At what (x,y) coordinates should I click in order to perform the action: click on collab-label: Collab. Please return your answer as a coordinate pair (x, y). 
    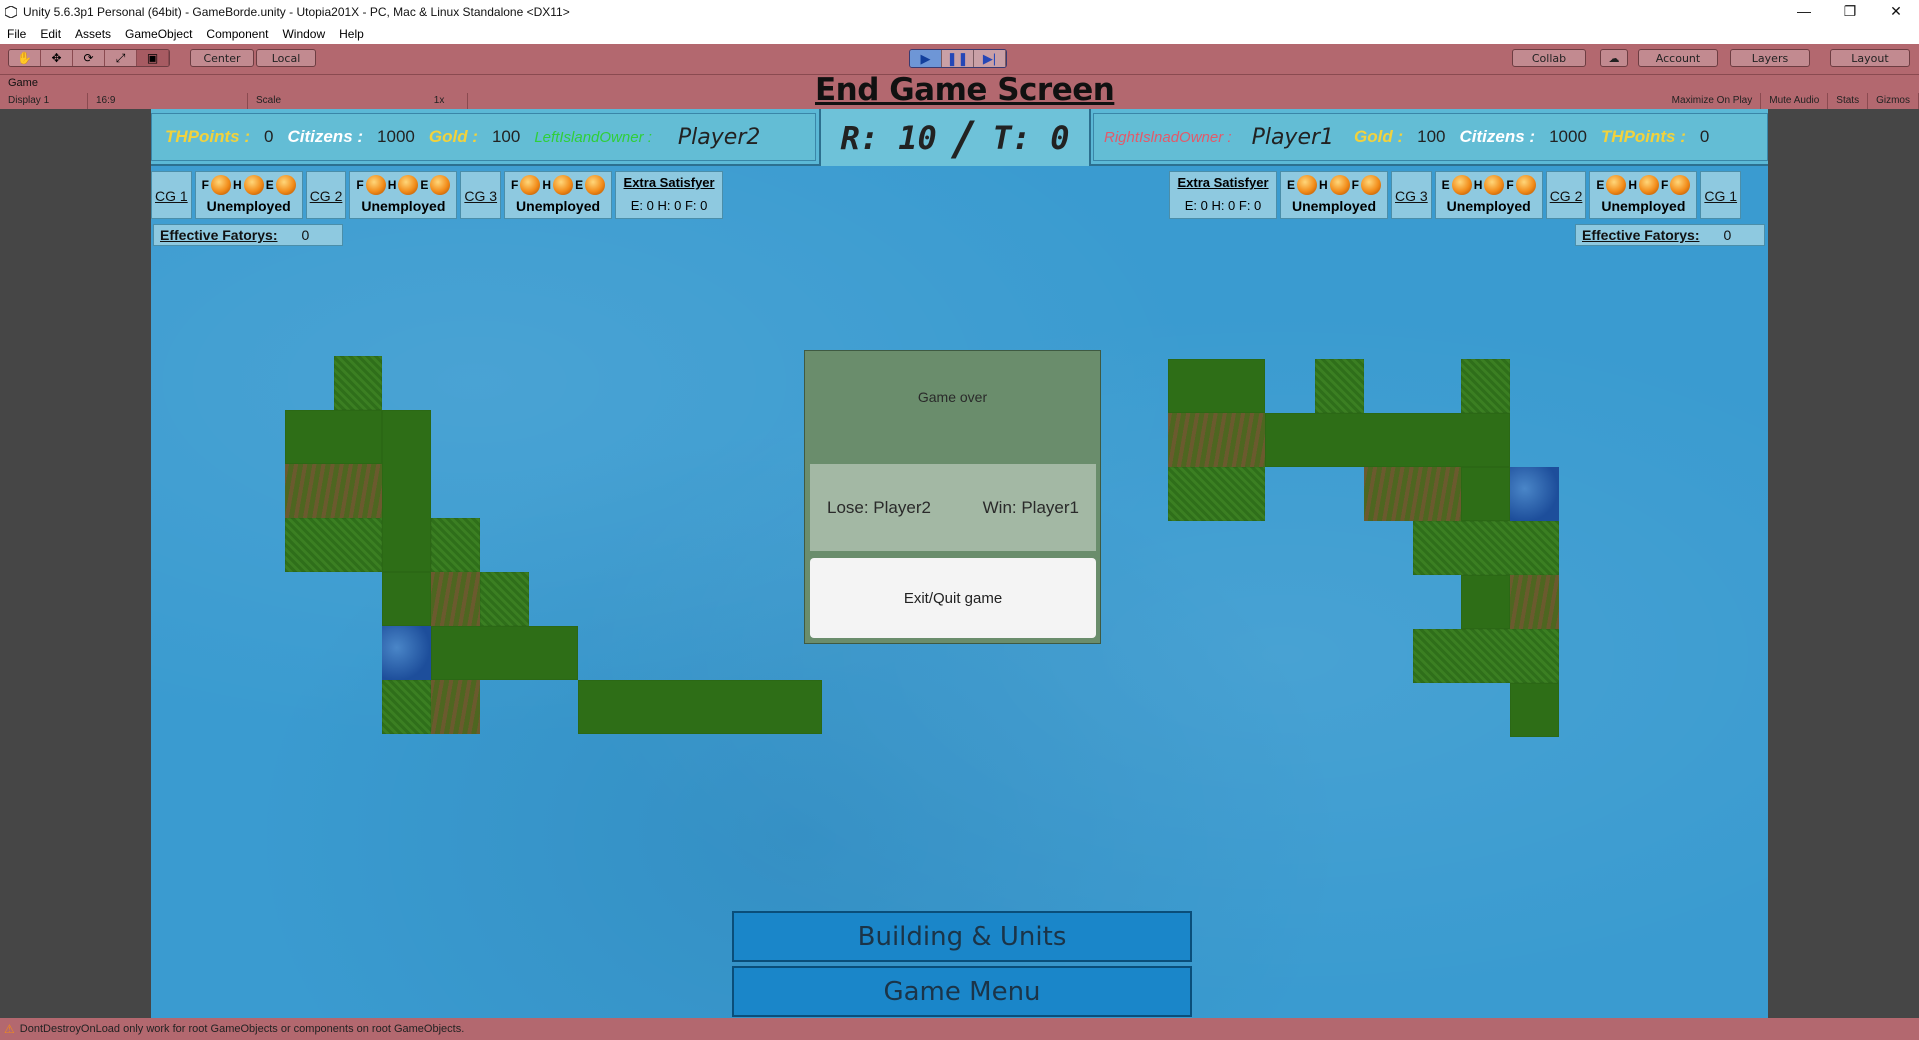
    Looking at the image, I should click on (1549, 58).